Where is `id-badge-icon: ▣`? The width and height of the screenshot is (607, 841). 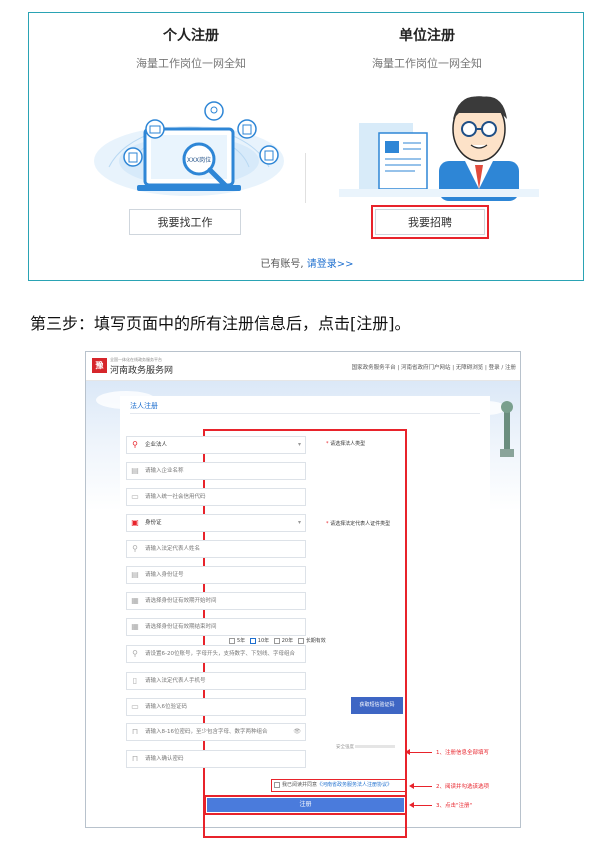 id-badge-icon: ▣ is located at coordinates (135, 522).